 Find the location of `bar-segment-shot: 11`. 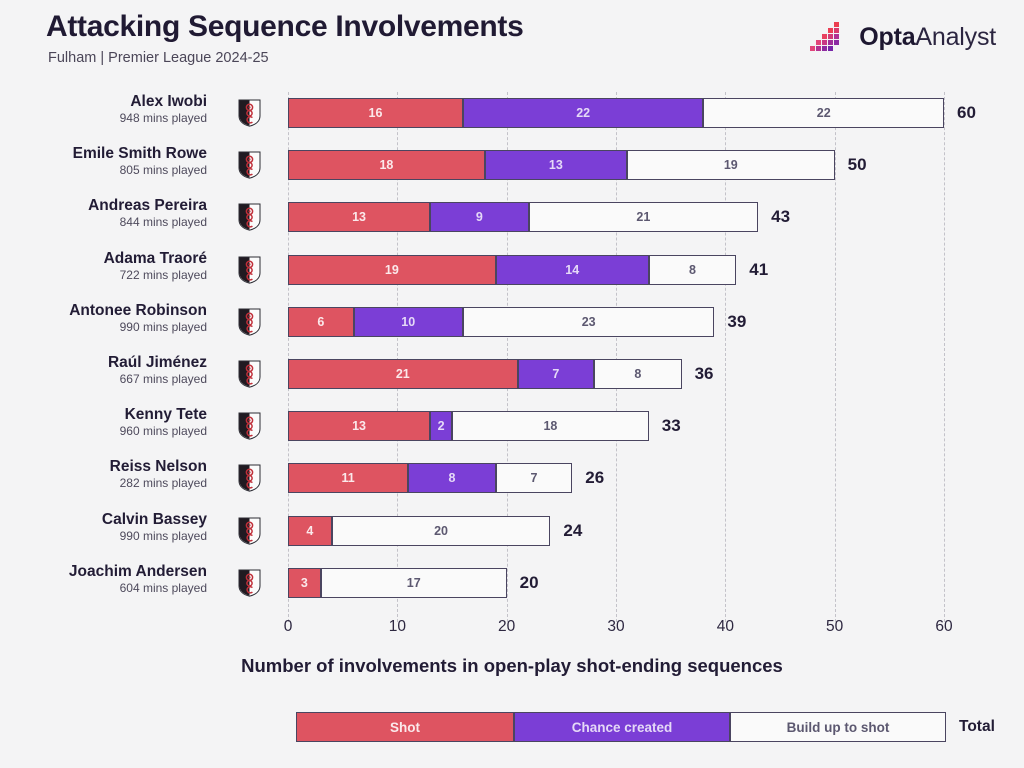

bar-segment-shot: 11 is located at coordinates (348, 478).